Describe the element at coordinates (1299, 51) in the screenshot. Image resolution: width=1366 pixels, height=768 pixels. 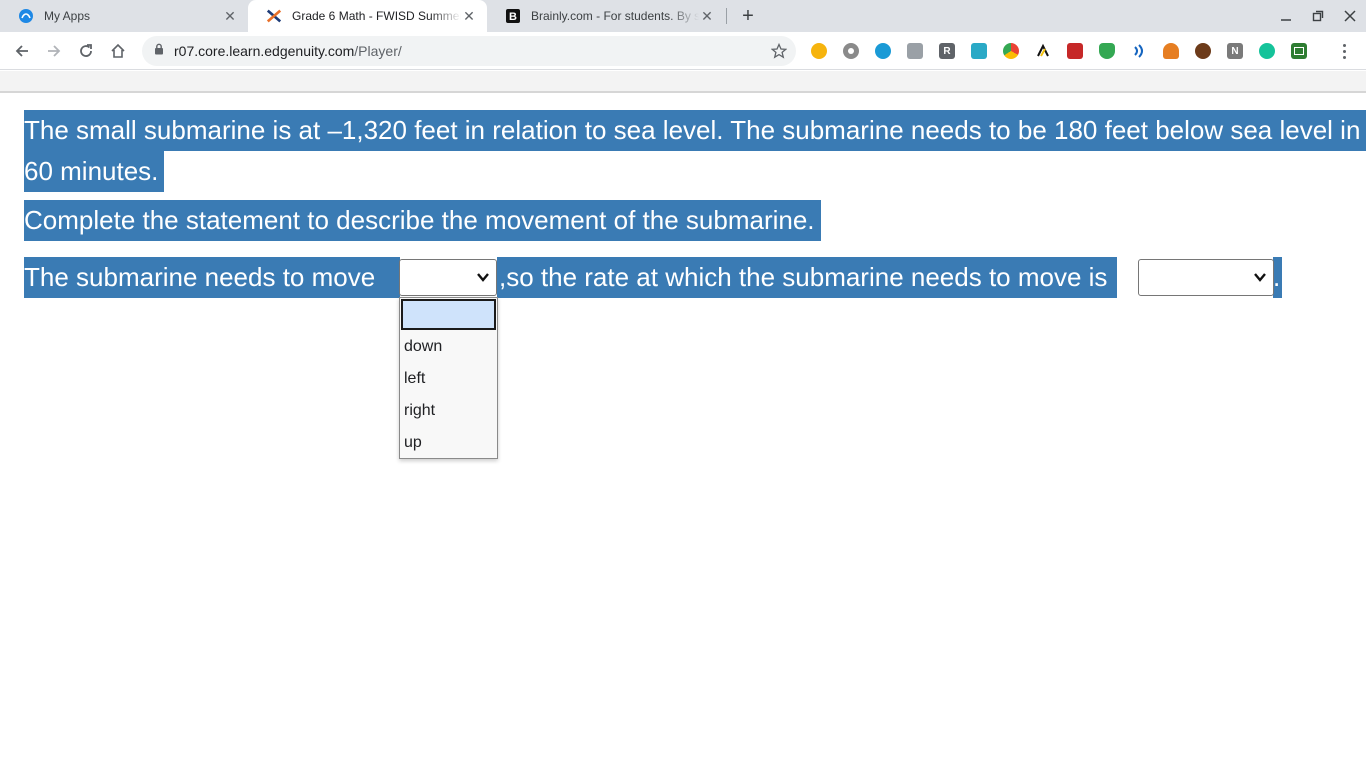
I see `sheet-extension-icon` at that location.